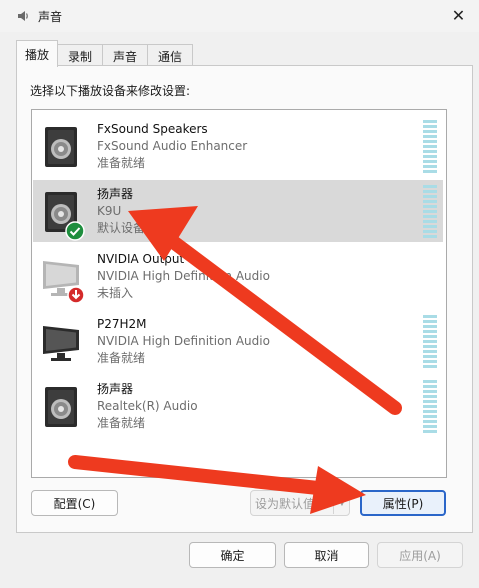  I want to click on device-description: FxSound Audio Enhancer, so click(172, 146).